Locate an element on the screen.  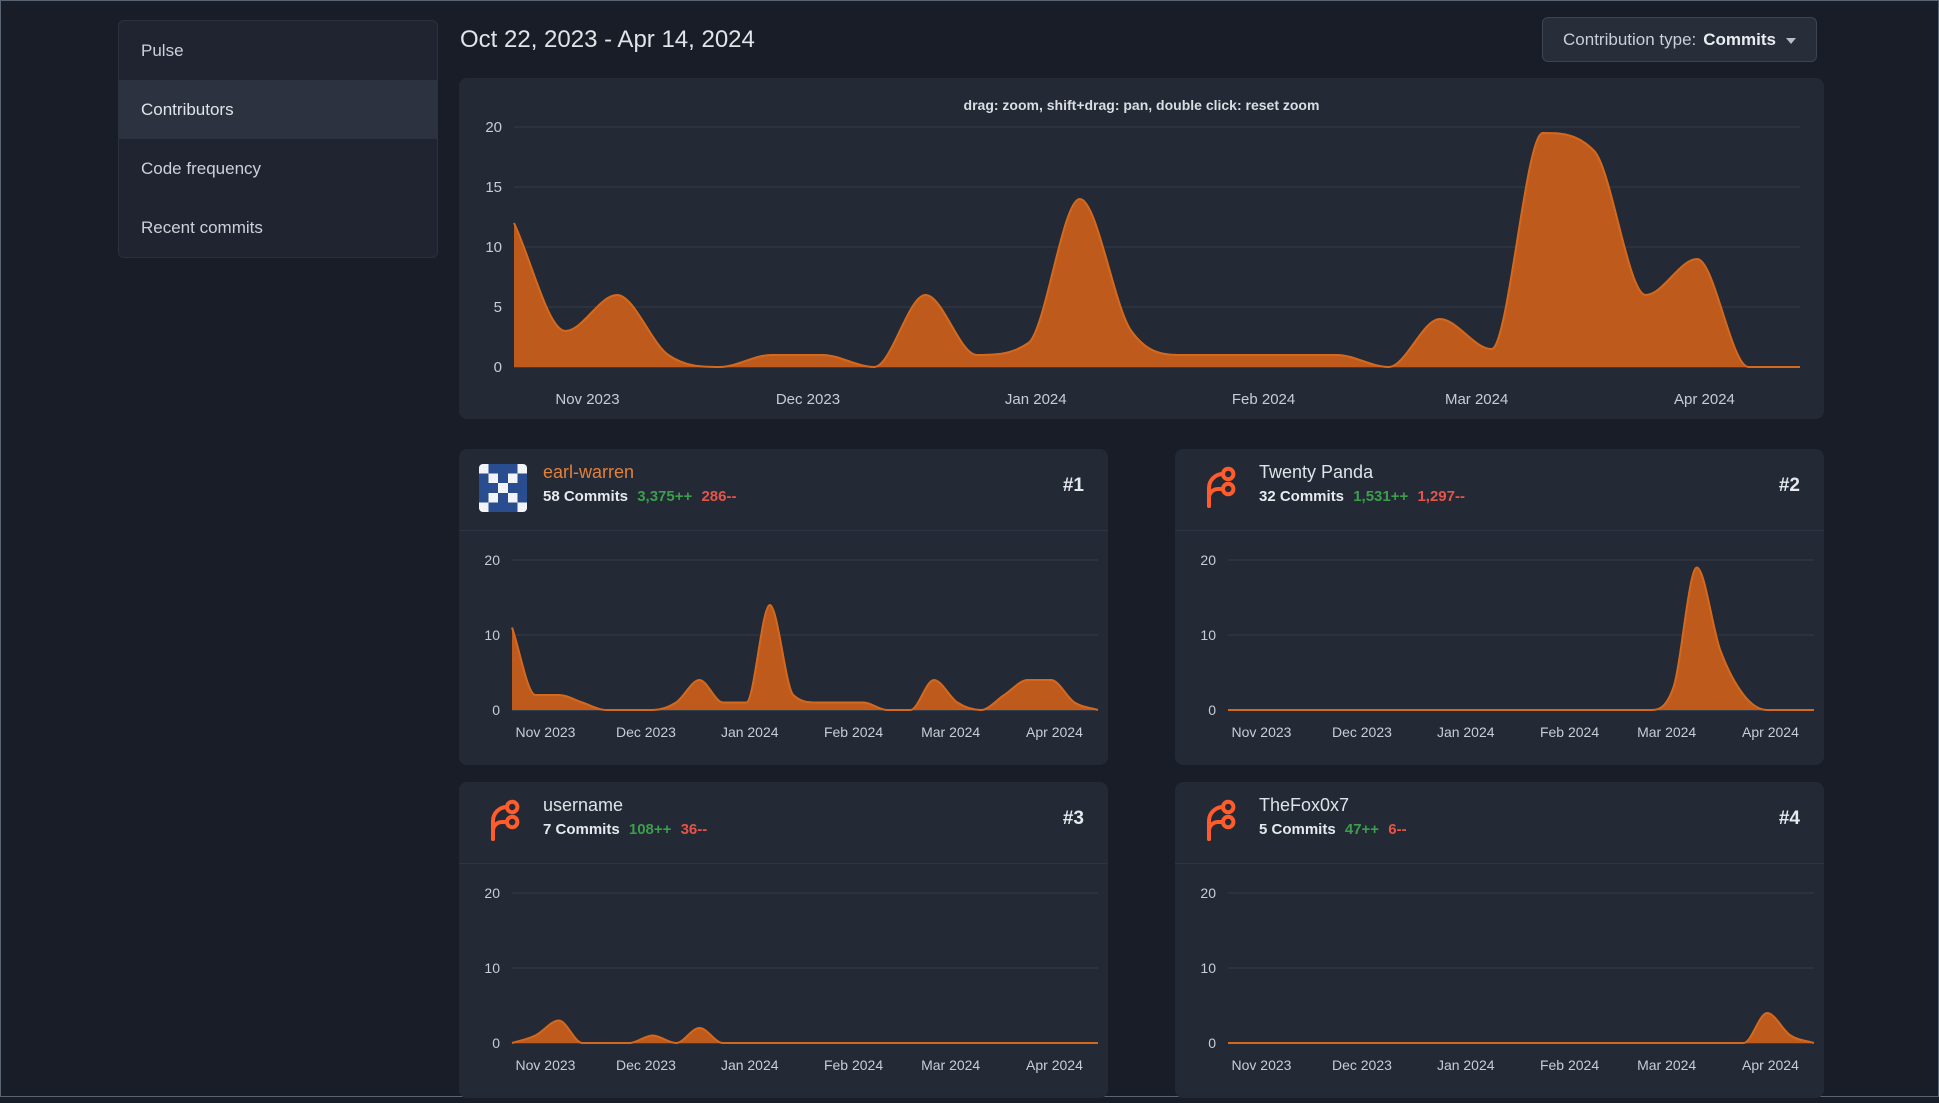
additions-count: 3,375++ is located at coordinates (665, 496).